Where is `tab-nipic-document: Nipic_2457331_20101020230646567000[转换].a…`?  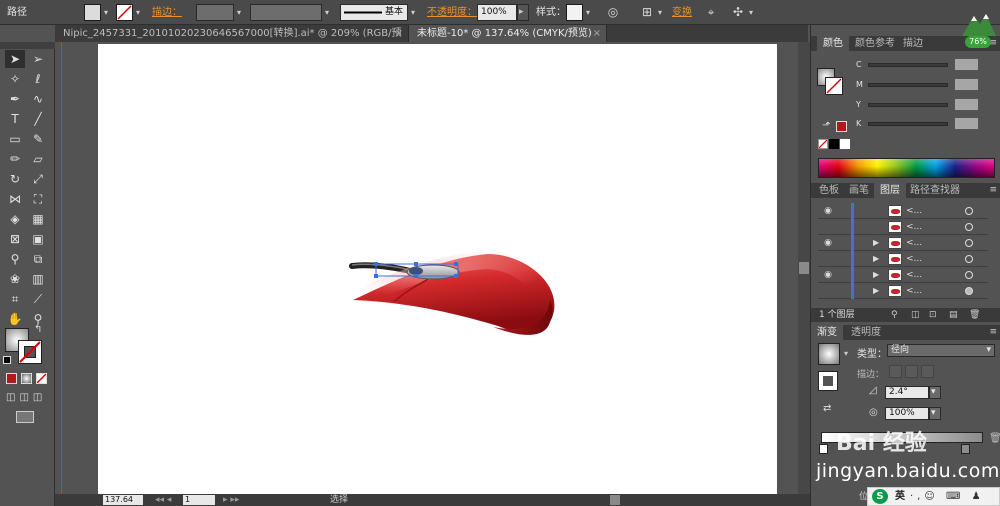
tab-nipic-document: Nipic_2457331_20101020230646567000[转换].a… is located at coordinates (232, 40).